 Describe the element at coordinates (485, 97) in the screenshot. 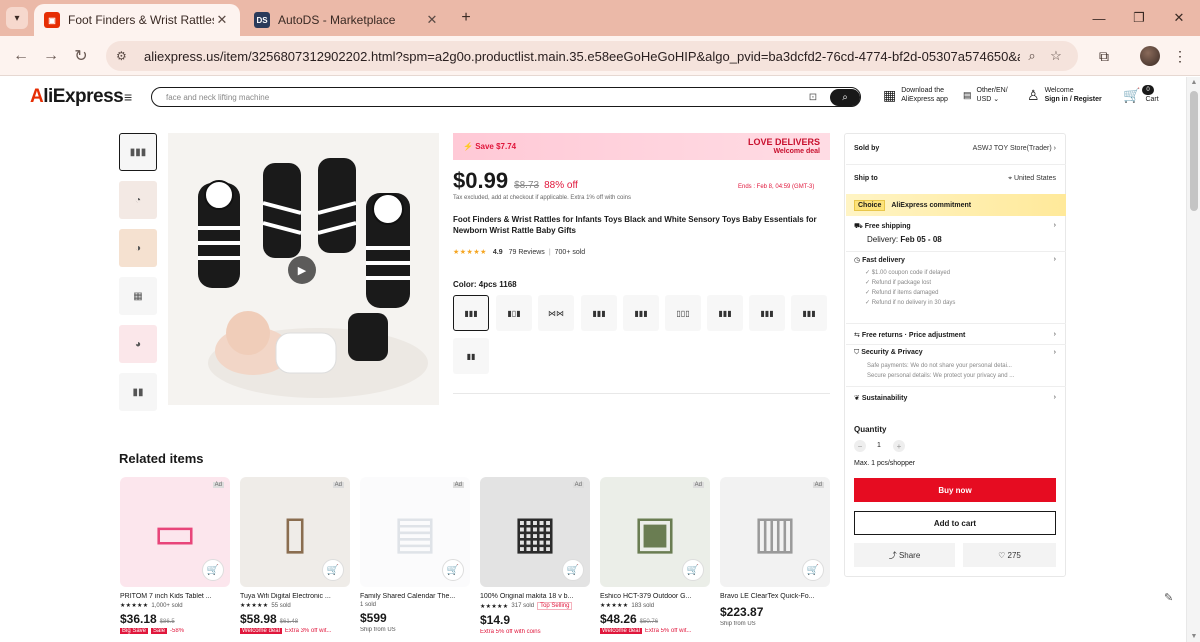

I see `search-input: face and neck lifting machine` at that location.